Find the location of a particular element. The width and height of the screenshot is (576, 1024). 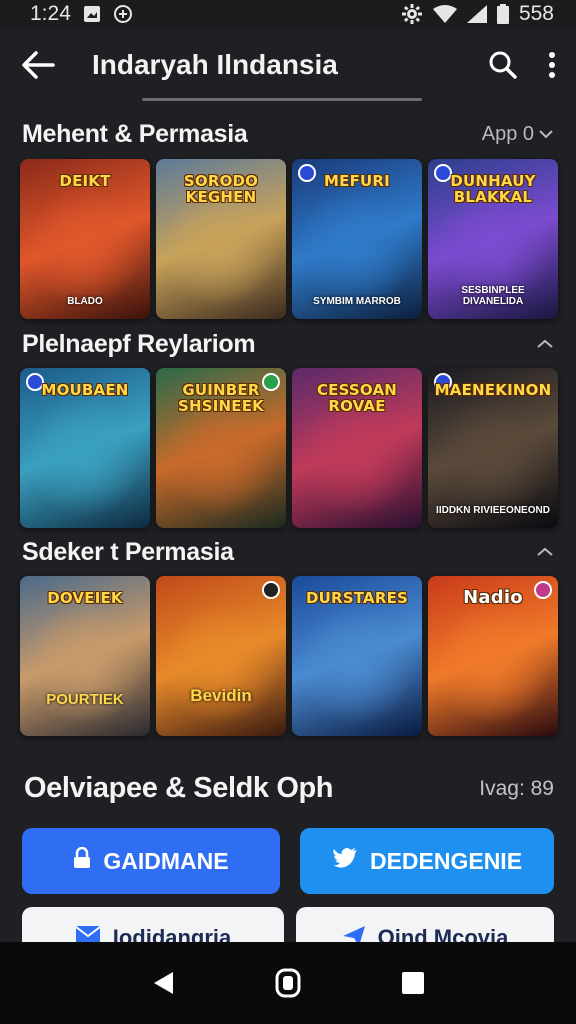

card-title: DUNHAUY BLAKKAL is located at coordinates (493, 189).